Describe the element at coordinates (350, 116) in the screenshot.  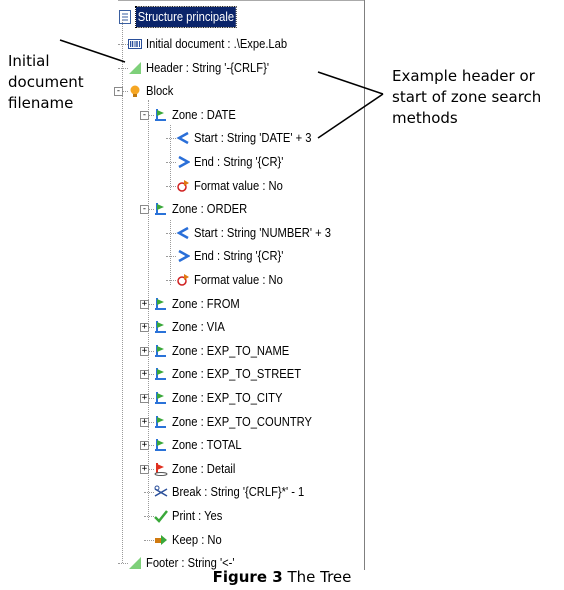
I see `right-pointer-line-lower` at that location.